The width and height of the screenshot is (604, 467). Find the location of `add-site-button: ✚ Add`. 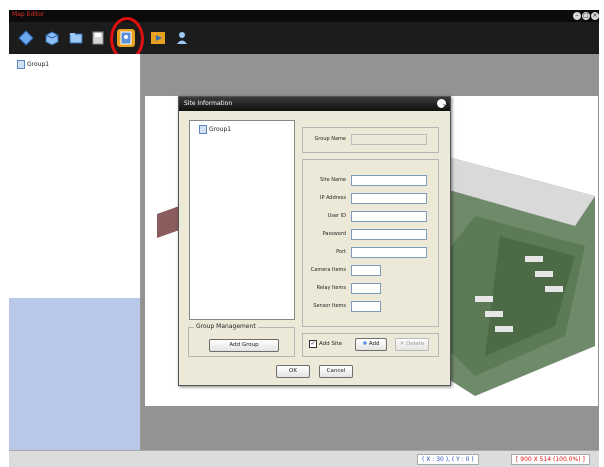

add-site-button: ✚ Add is located at coordinates (371, 344).